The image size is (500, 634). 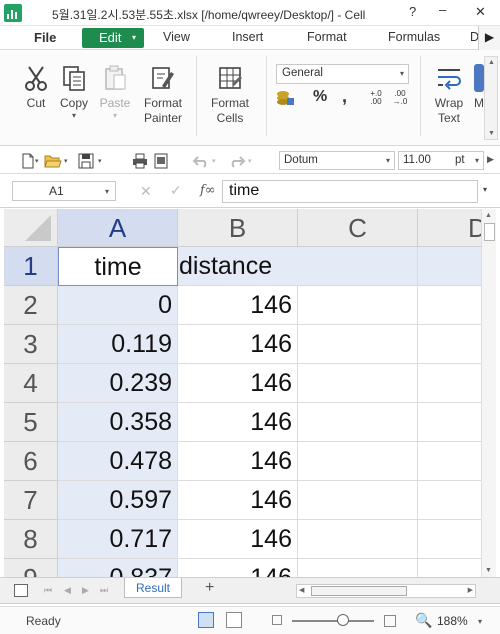 I want to click on name-box: A1 ▾, so click(x=64, y=191).